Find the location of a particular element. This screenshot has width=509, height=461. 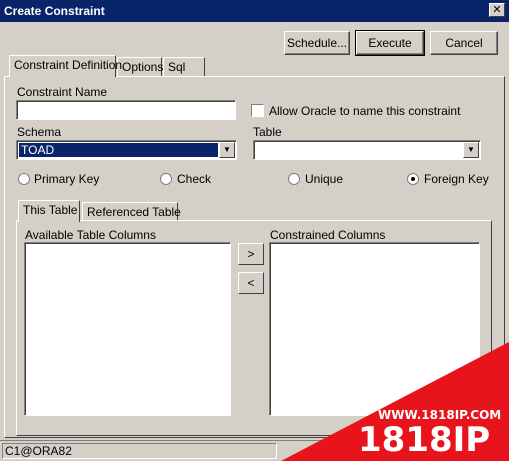

check-label: Check is located at coordinates (194, 179).